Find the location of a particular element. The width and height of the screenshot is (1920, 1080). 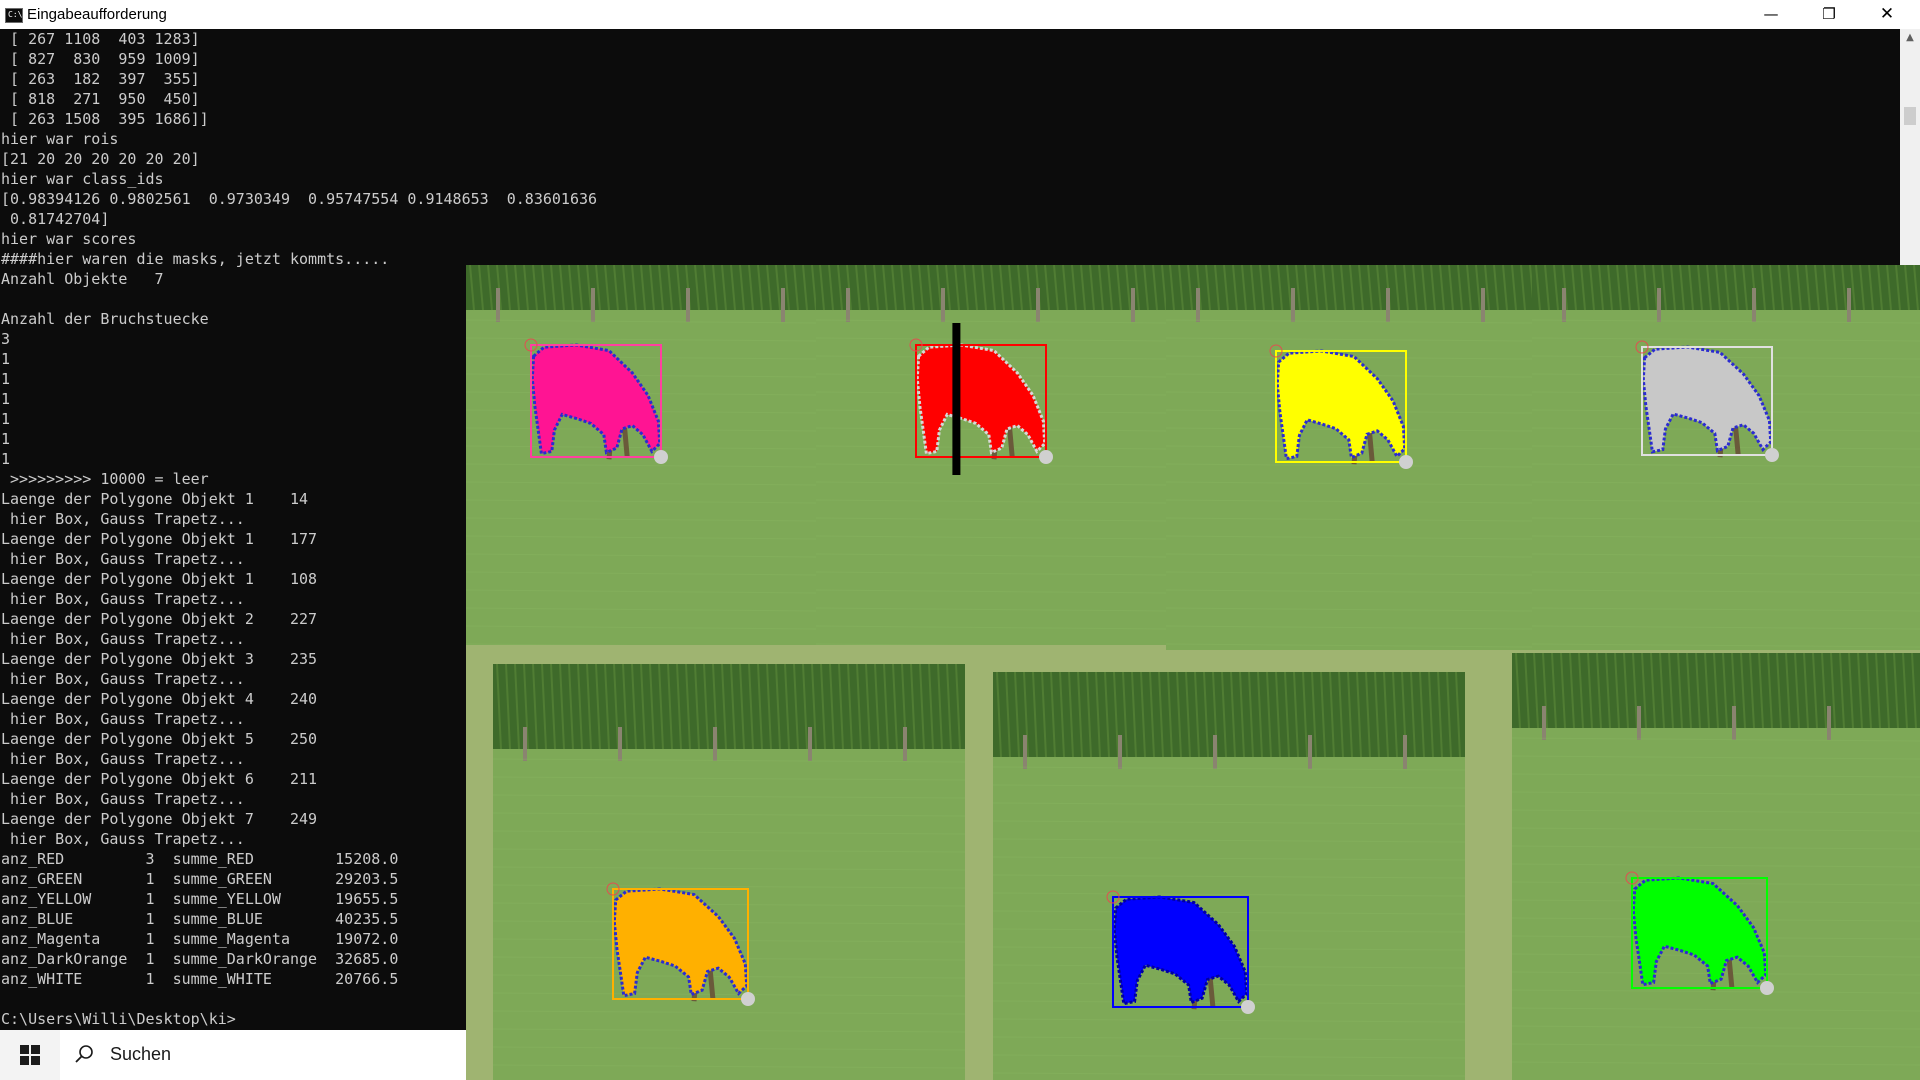

taskbar: Suchen is located at coordinates (233, 1055).